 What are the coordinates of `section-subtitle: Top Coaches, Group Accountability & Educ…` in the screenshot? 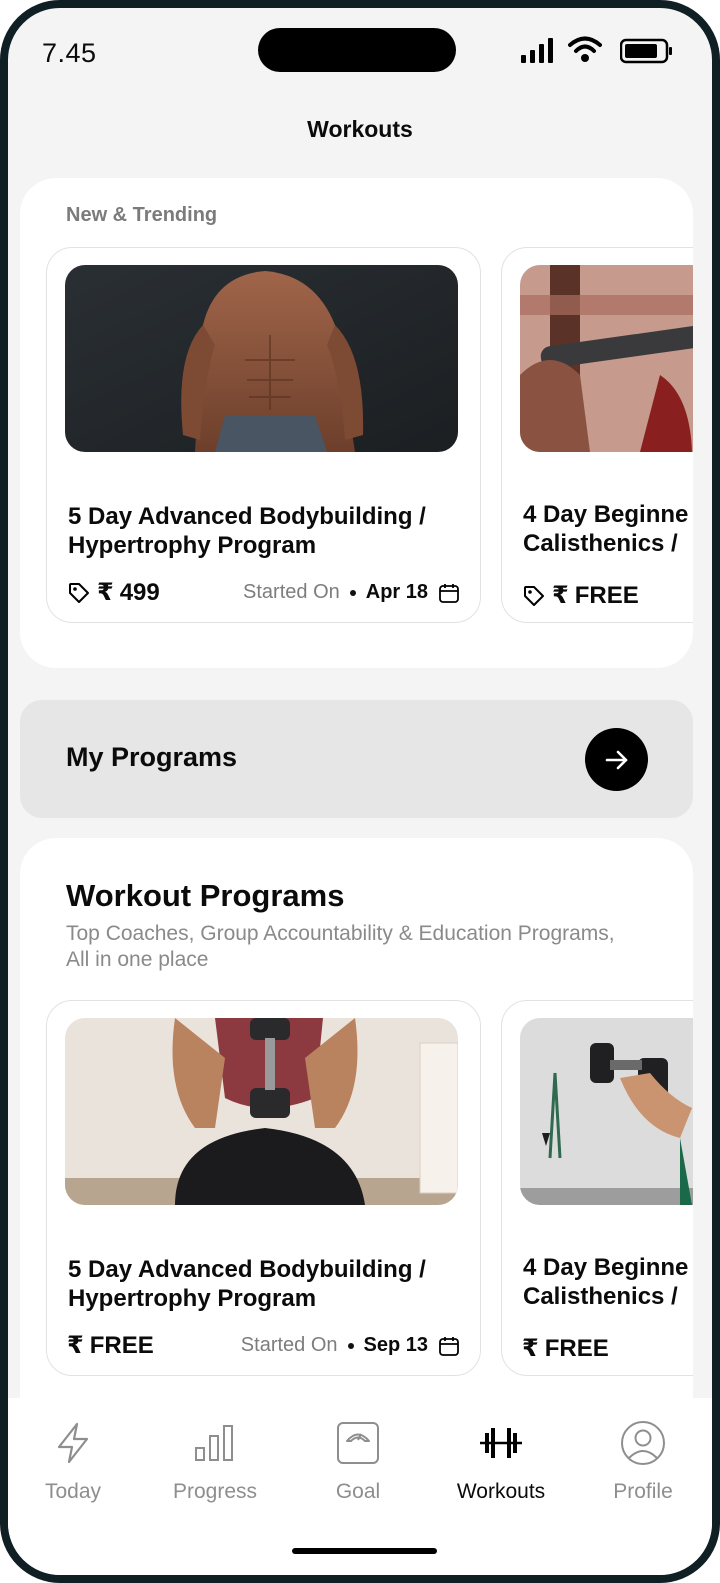 It's located at (340, 946).